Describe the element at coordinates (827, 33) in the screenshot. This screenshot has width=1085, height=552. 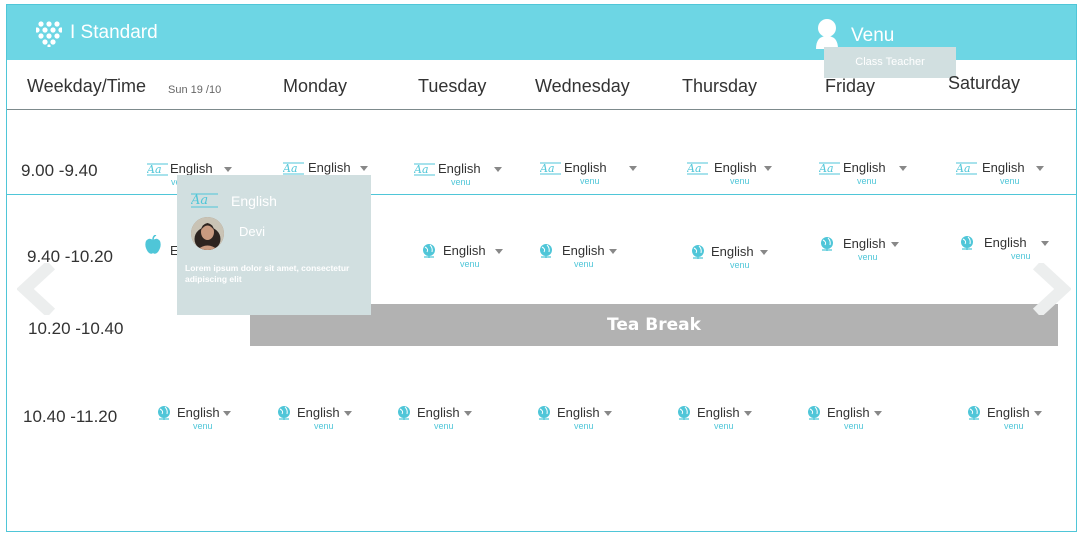
I see `user-icon` at that location.